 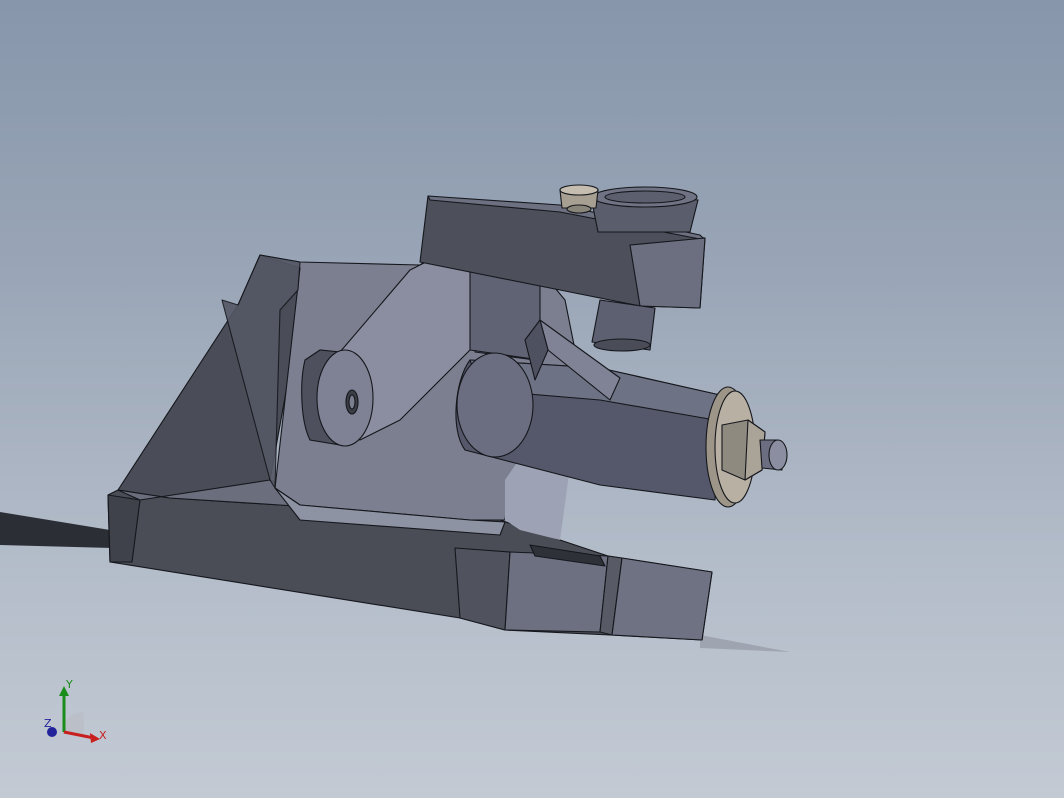 What do you see at coordinates (746, 447) in the screenshot?
I see `nut-assembly` at bounding box center [746, 447].